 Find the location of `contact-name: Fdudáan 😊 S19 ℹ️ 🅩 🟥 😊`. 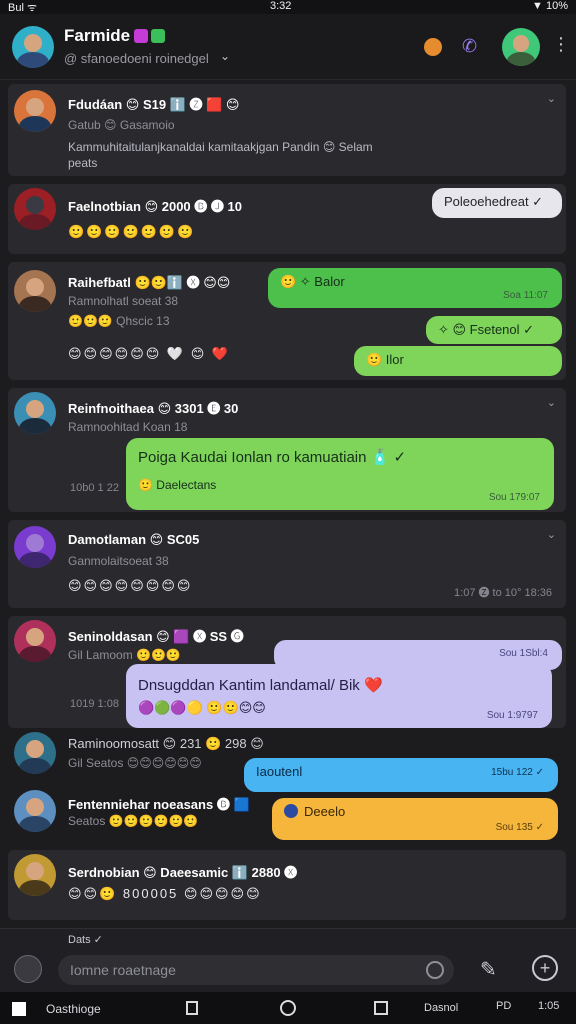

contact-name: Fdudáan 😊 S19 ℹ️ 🅩 🟥 😊 is located at coordinates (153, 103).